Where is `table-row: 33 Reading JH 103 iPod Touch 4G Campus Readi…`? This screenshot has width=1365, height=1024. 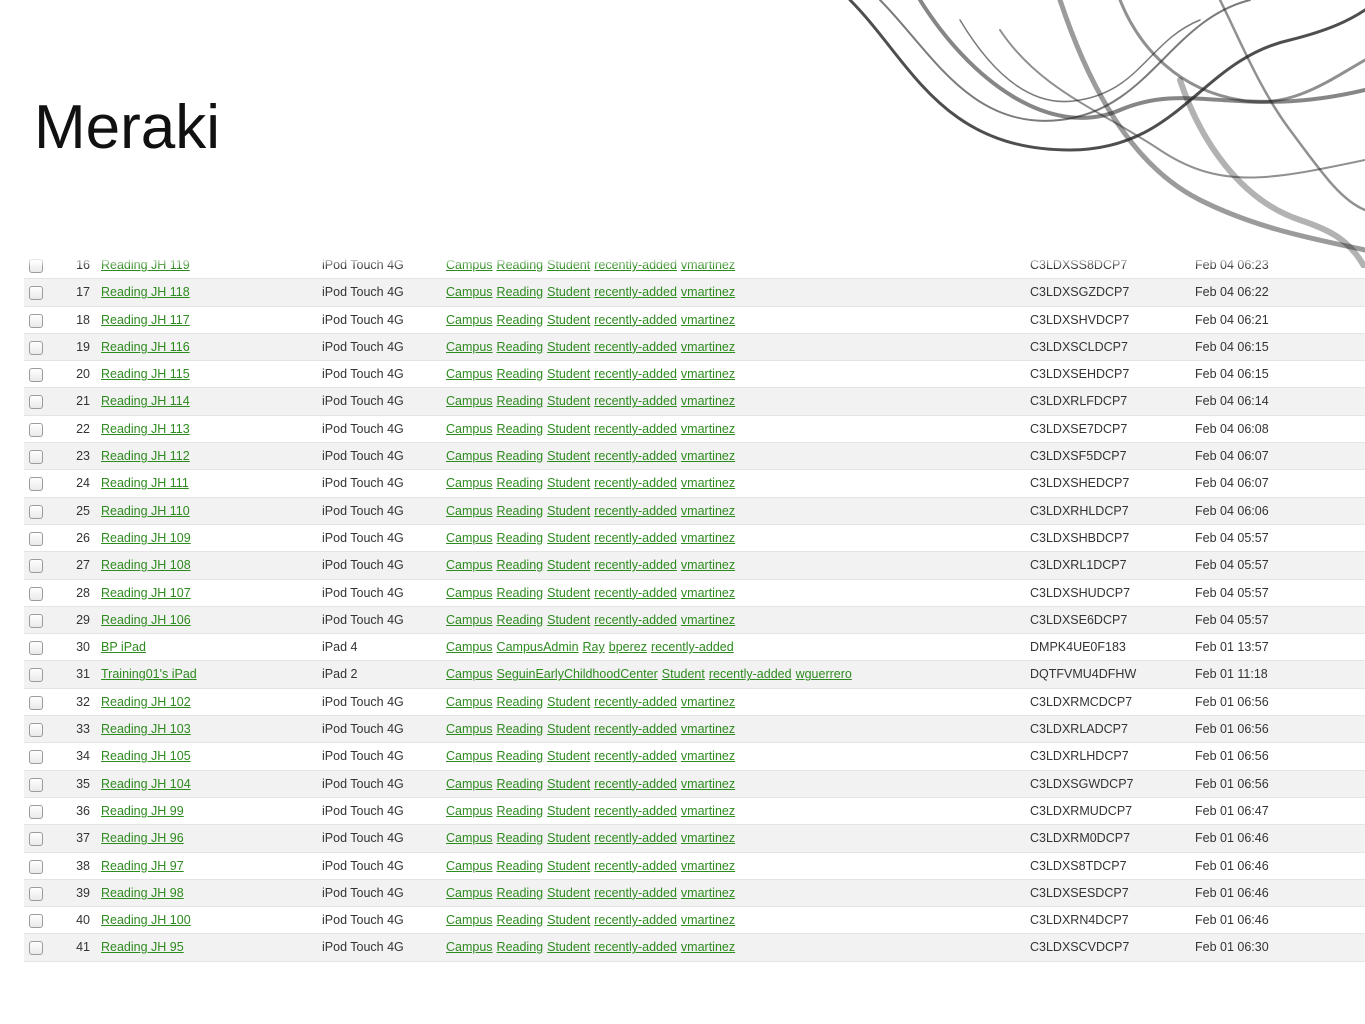
table-row: 33 Reading JH 103 iPod Touch 4G Campus Readi… is located at coordinates (694, 730).